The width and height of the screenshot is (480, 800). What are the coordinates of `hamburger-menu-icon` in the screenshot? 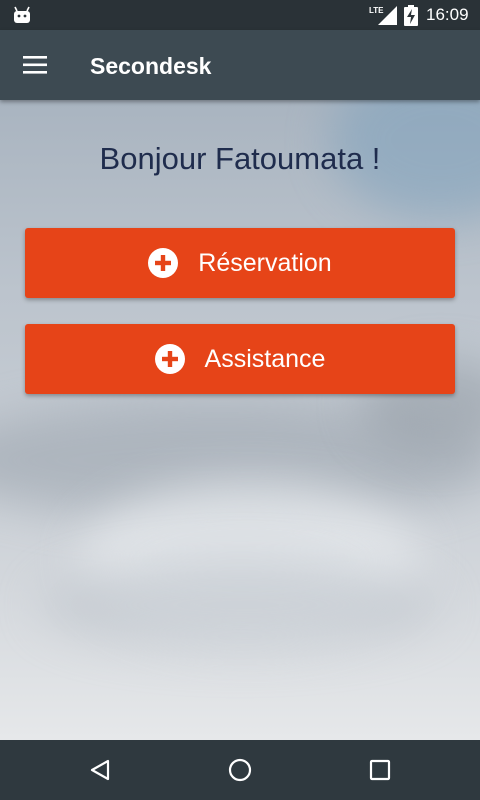 It's located at (35, 65).